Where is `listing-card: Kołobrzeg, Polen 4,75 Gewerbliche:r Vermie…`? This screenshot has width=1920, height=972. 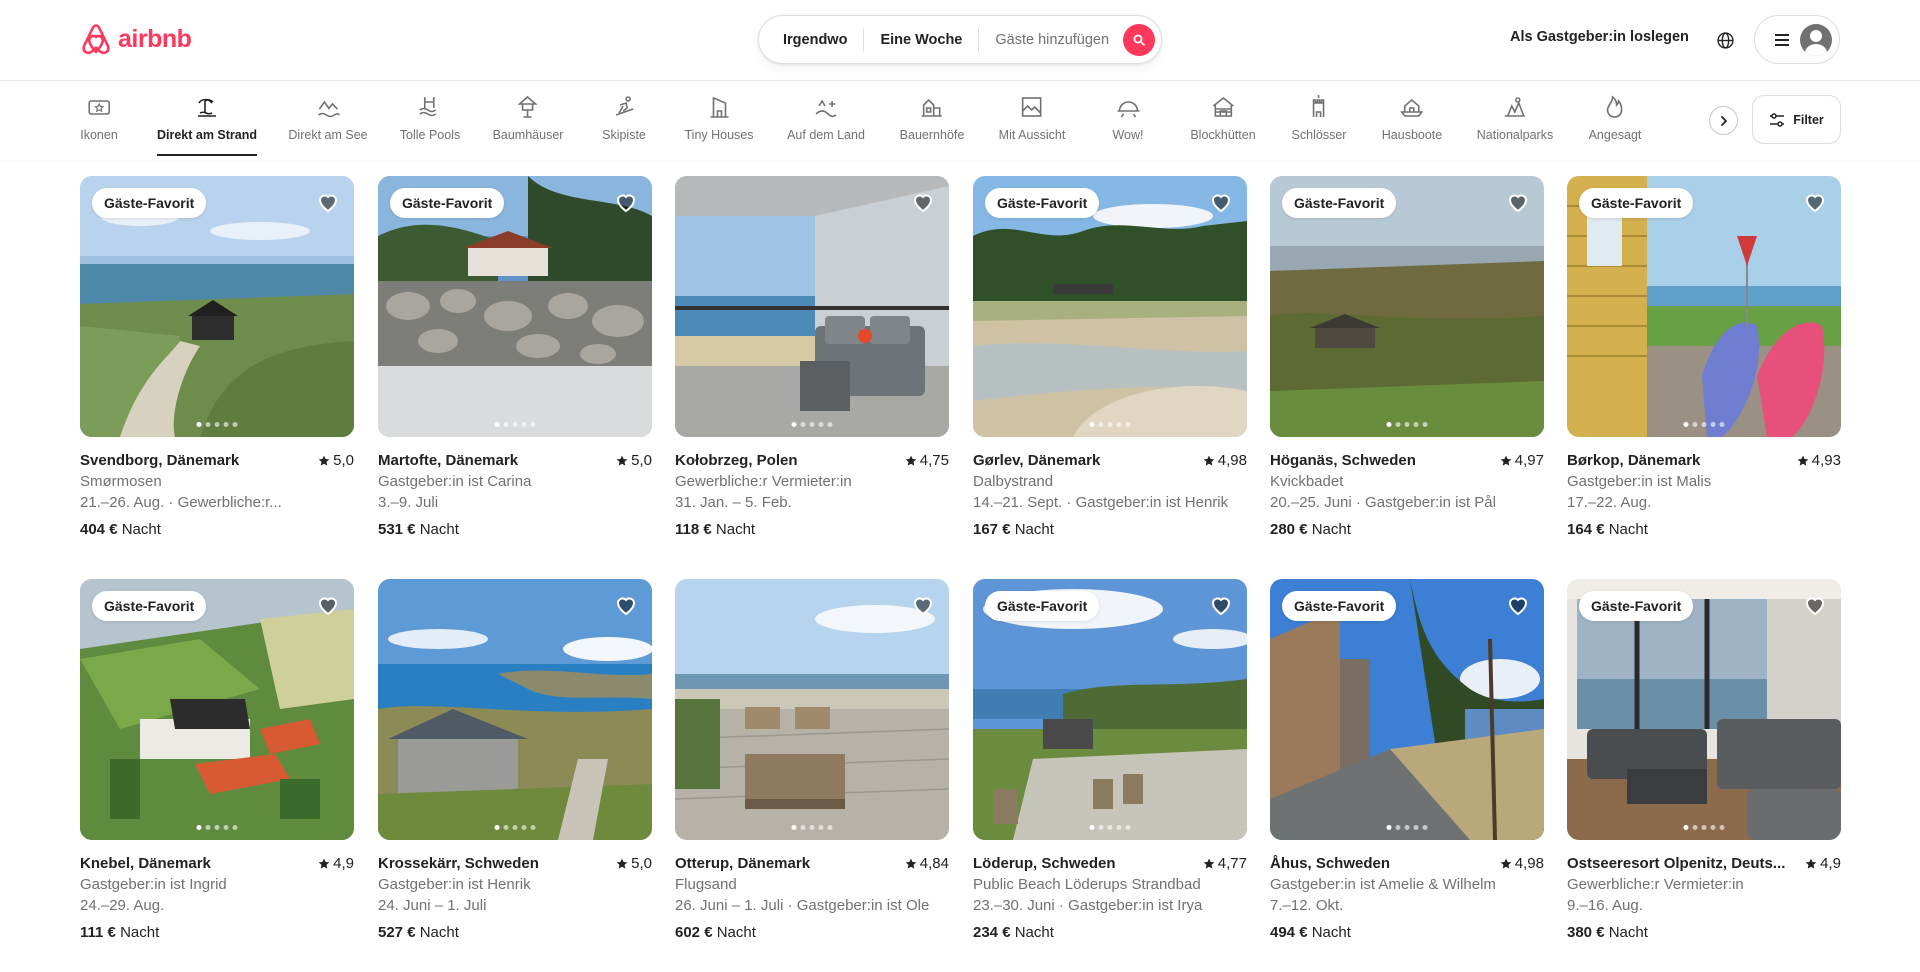 listing-card: Kołobrzeg, Polen 4,75 Gewerbliche:r Vermie… is located at coordinates (812, 358).